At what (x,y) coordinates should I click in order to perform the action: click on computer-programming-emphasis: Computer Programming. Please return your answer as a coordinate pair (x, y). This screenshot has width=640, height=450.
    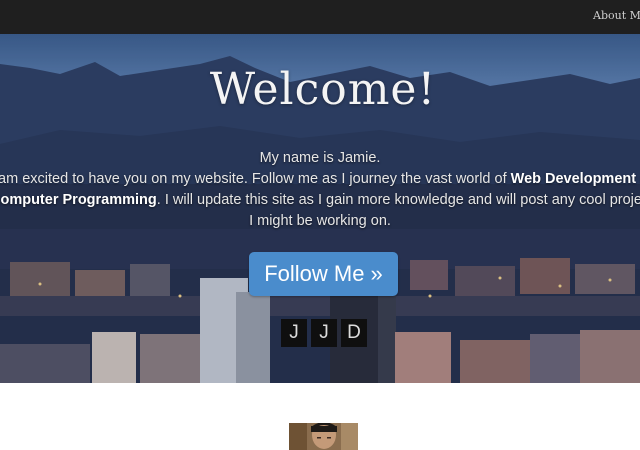
    Looking at the image, I should click on (78, 200).